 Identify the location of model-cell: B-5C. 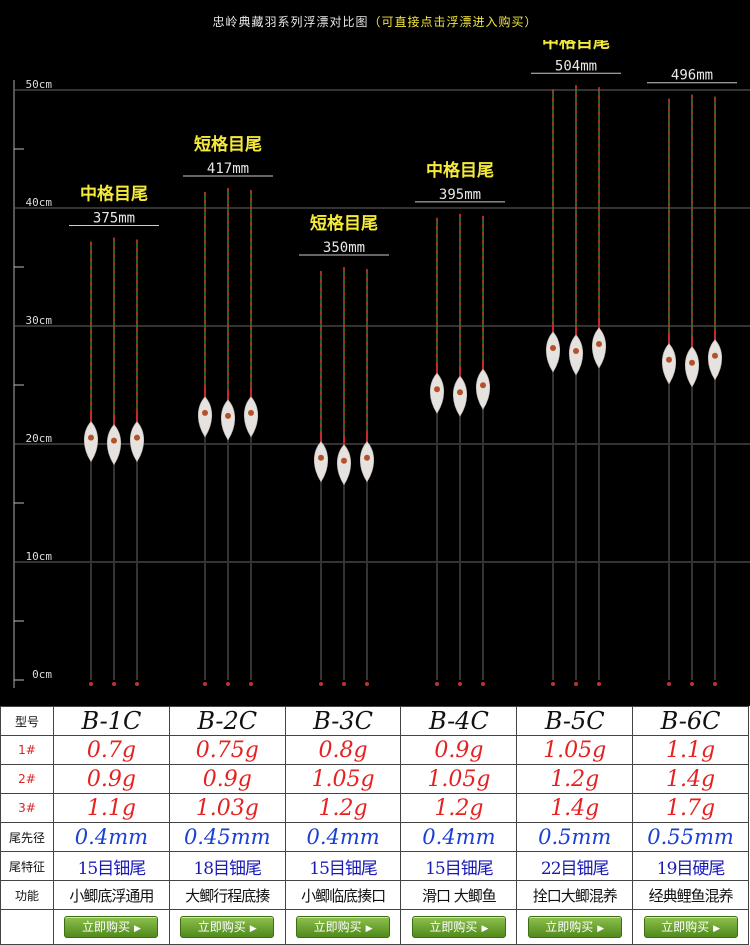
(575, 721).